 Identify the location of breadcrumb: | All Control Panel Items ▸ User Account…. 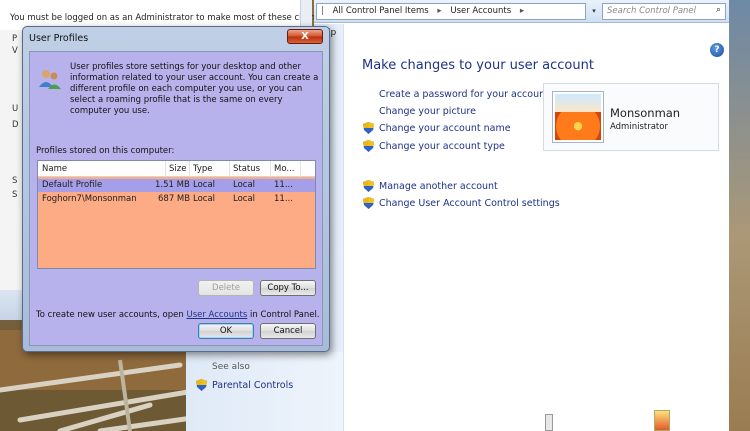
(451, 11).